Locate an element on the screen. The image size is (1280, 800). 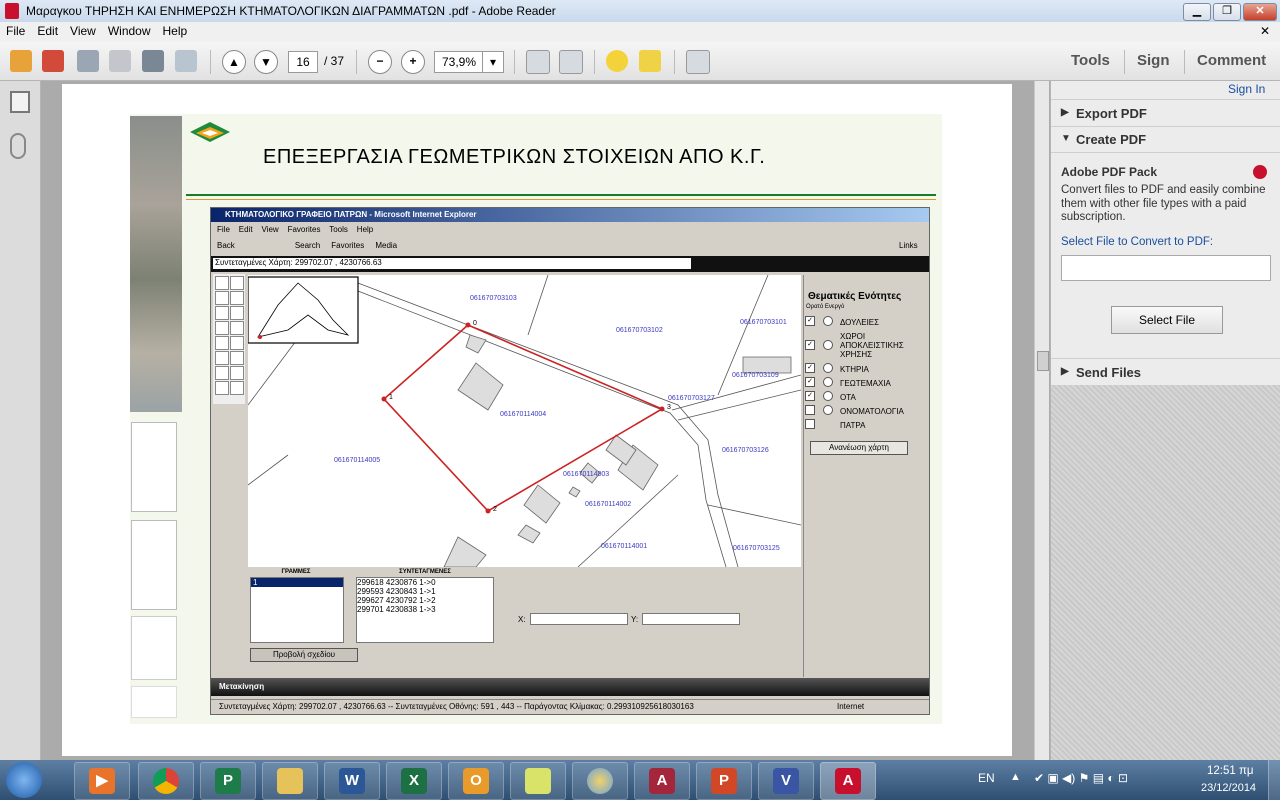
lines-item: 1 is located at coordinates (297, 582).